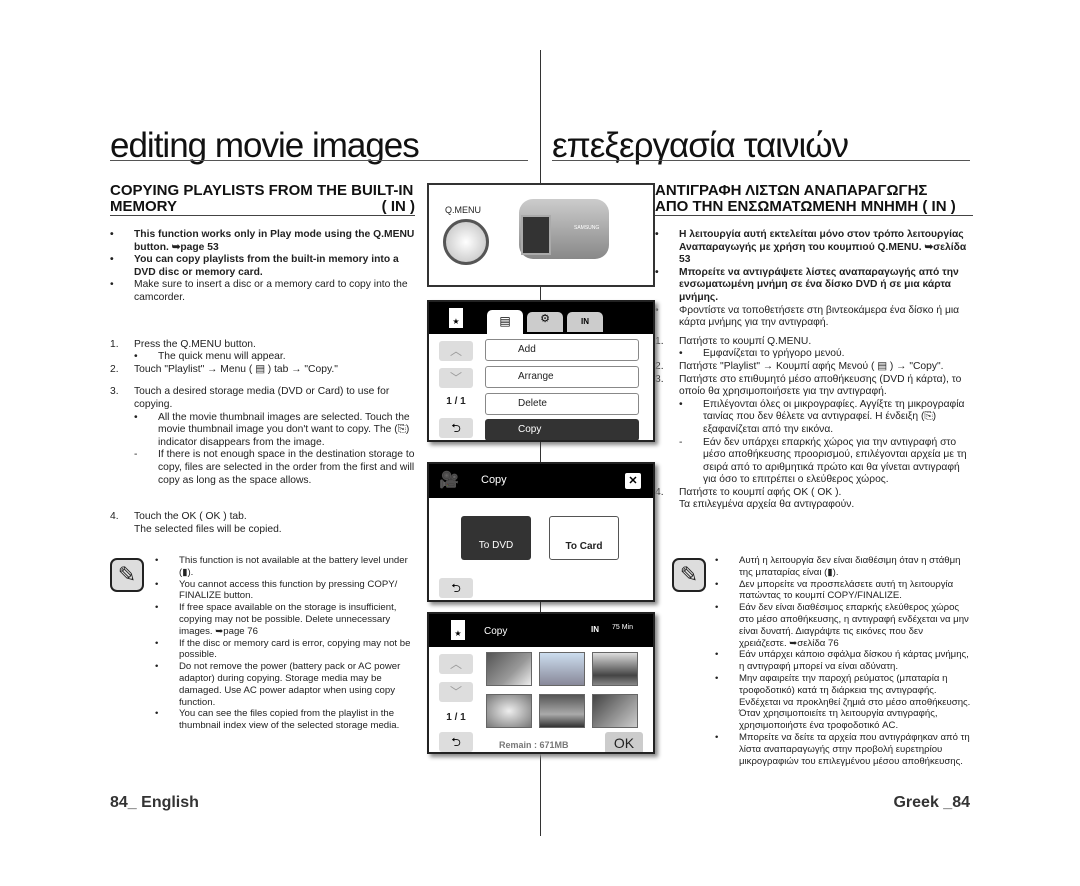 This screenshot has width=1080, height=886. I want to click on tab-settings: ⚙, so click(545, 322).